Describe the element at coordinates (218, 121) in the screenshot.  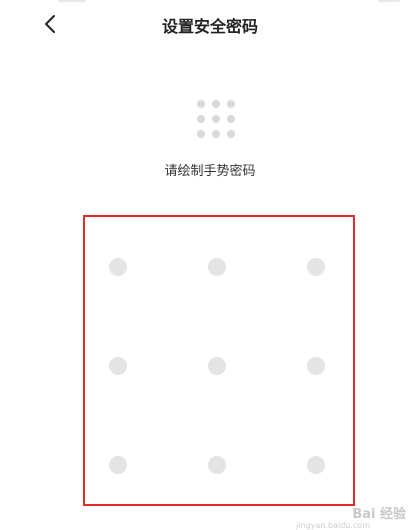
I see `pattern-preview-icon` at that location.